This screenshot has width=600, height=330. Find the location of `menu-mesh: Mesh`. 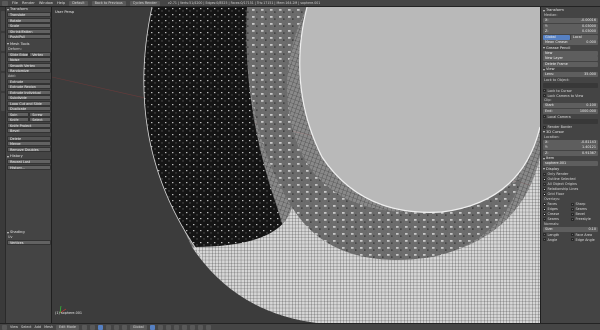

menu-mesh: Mesh is located at coordinates (48, 327).